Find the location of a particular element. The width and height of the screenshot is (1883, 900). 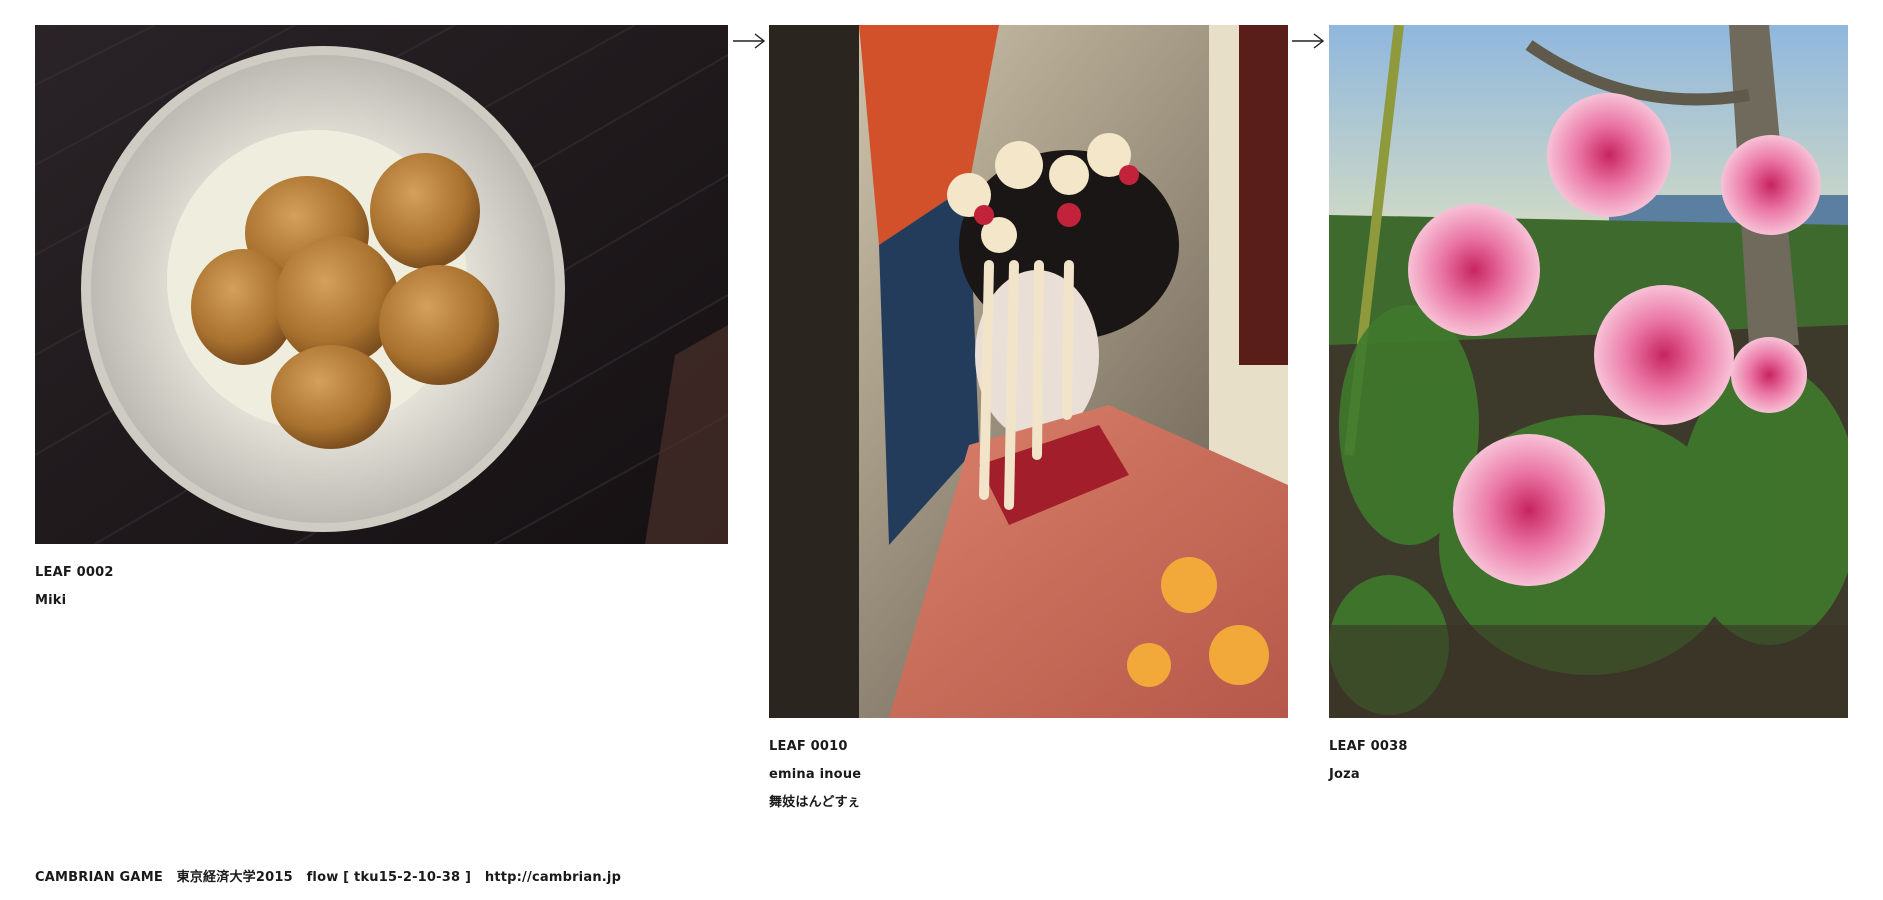

leaf-author: emina inoue is located at coordinates (1028, 775).